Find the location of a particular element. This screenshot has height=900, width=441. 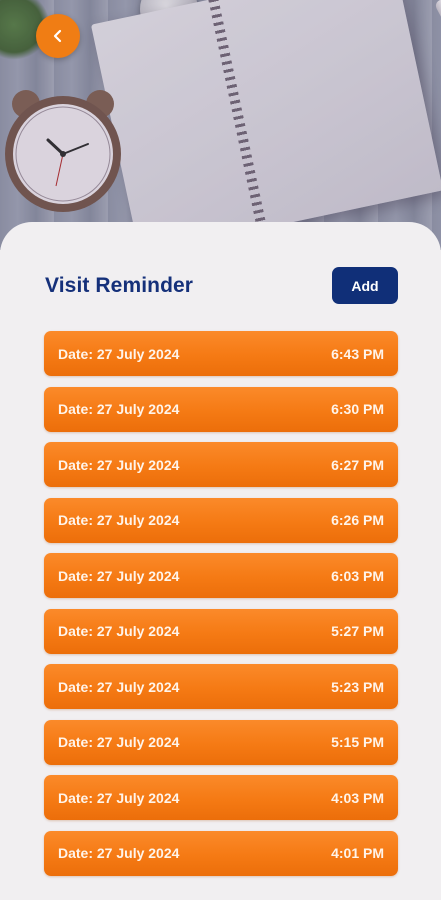

reminder-item: Date: 27 July 2024 6:26 PM is located at coordinates (221, 520).